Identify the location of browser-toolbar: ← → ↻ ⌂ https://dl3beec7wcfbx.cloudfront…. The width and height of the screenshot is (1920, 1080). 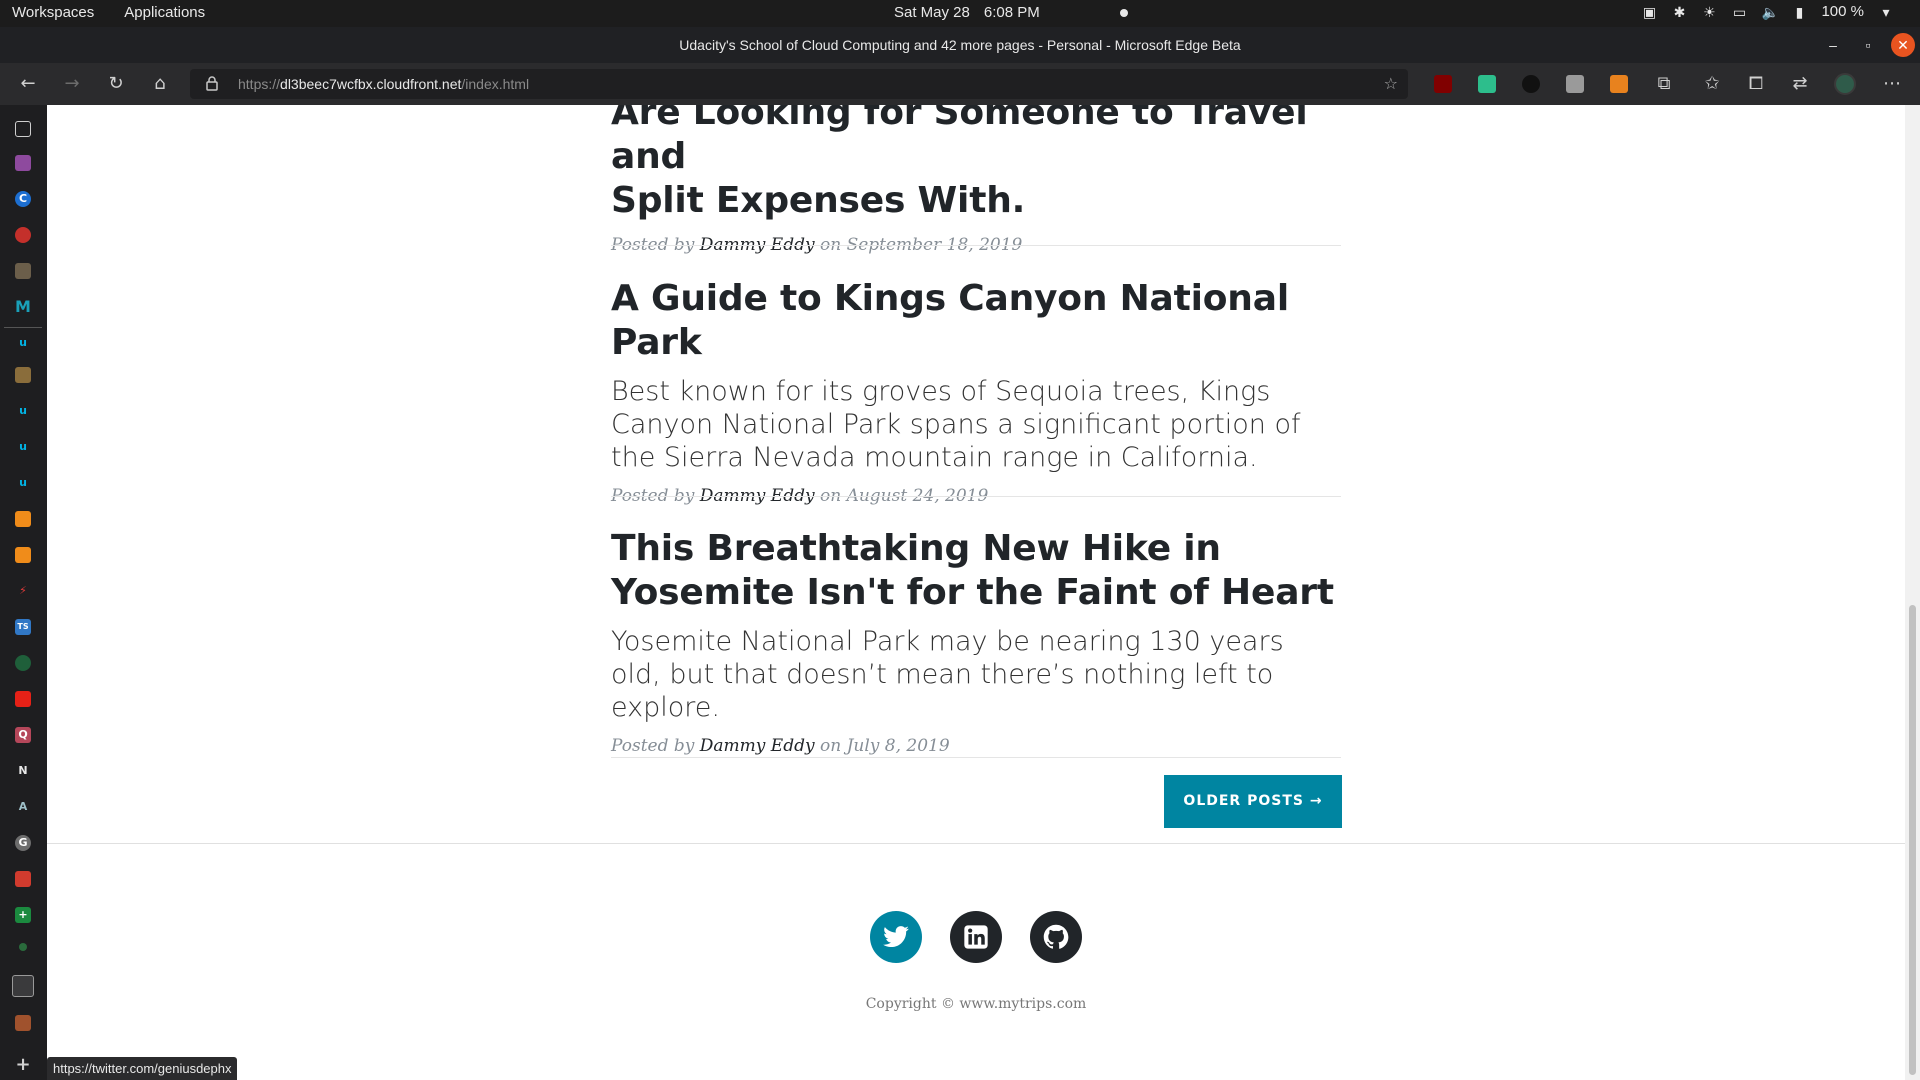
(960, 84).